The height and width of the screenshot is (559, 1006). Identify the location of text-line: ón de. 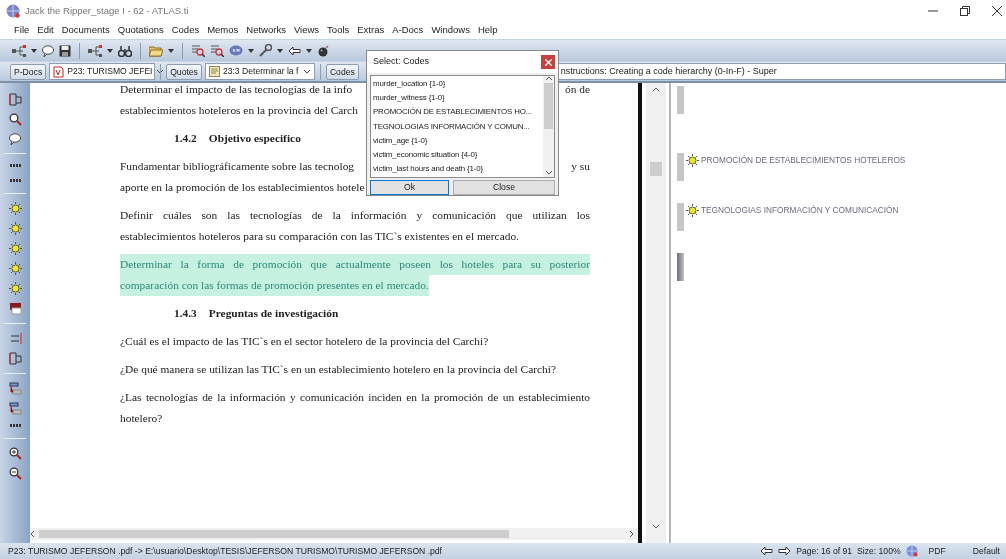
(577, 89).